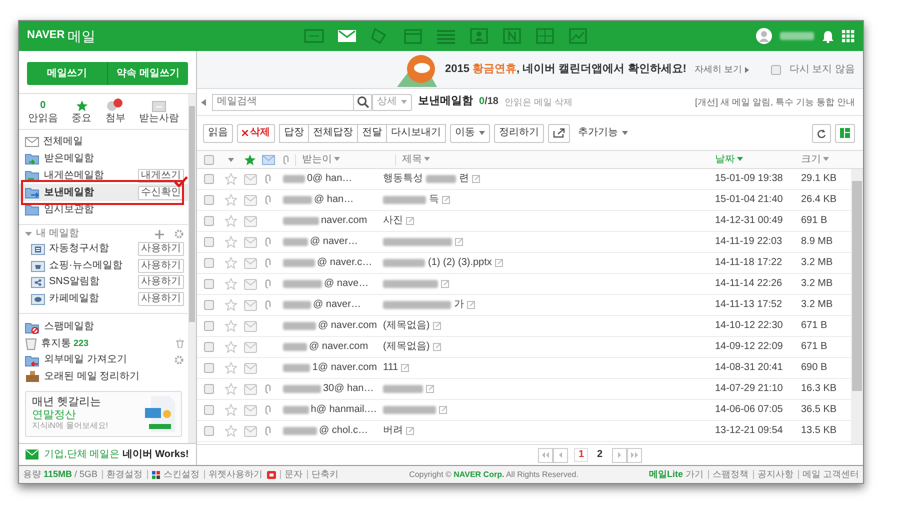 The height and width of the screenshot is (519, 900). Describe the element at coordinates (831, 474) in the screenshot. I see `footer-link: 메일 고객센터` at that location.